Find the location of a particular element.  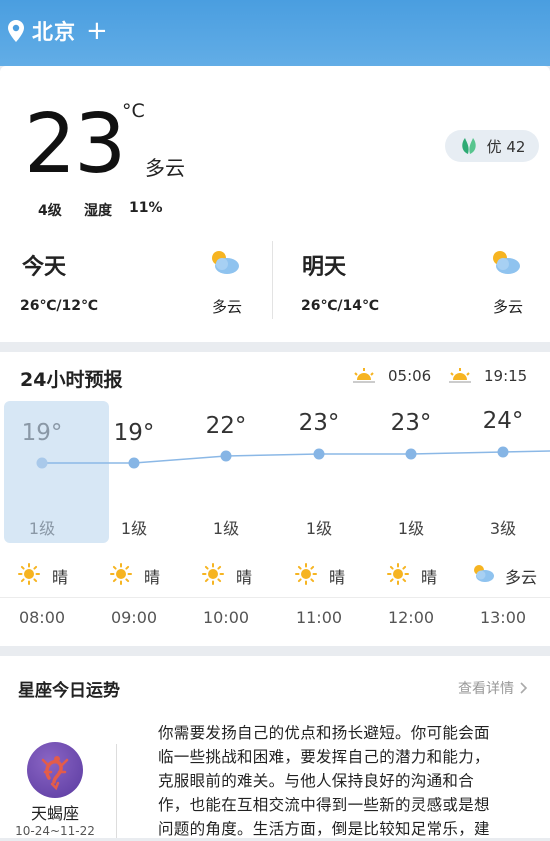

forecast-separator is located at coordinates (275, 597).